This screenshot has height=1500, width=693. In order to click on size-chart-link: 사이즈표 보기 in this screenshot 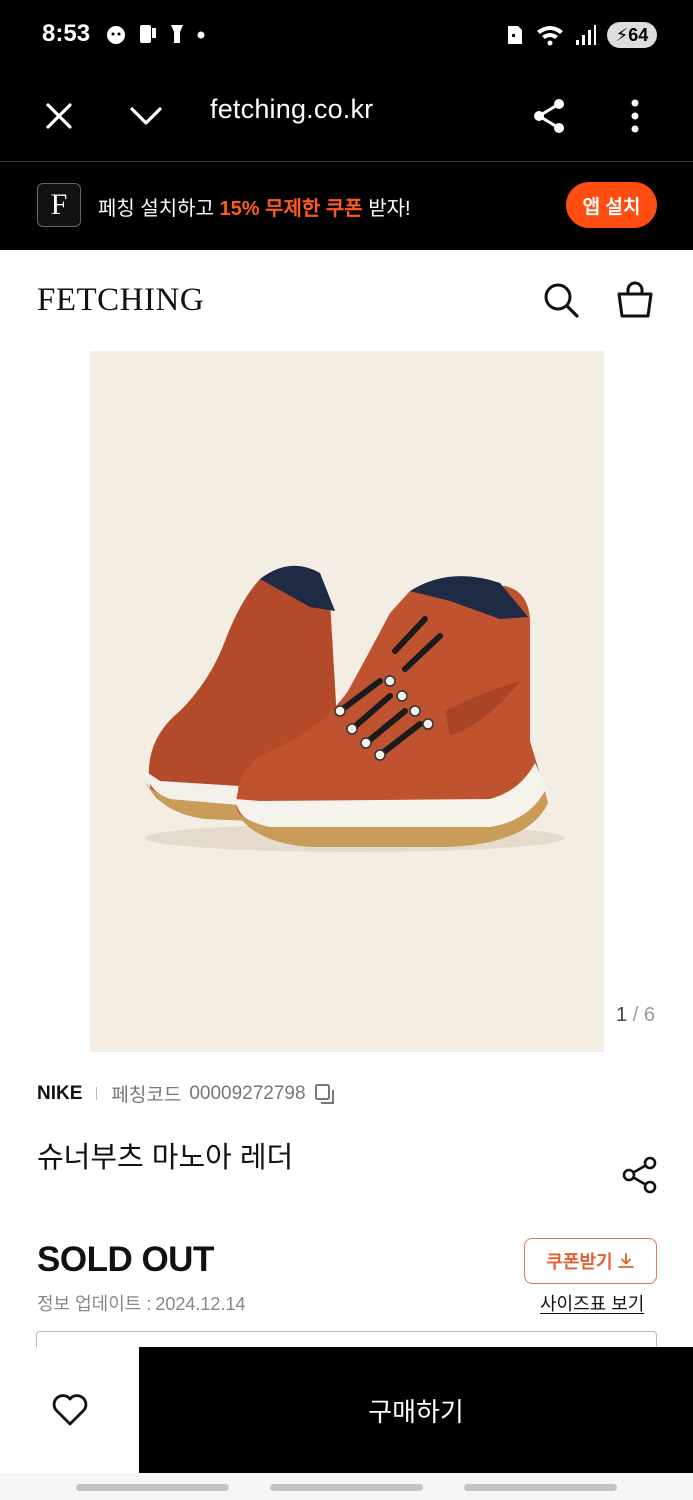, I will do `click(592, 1303)`.